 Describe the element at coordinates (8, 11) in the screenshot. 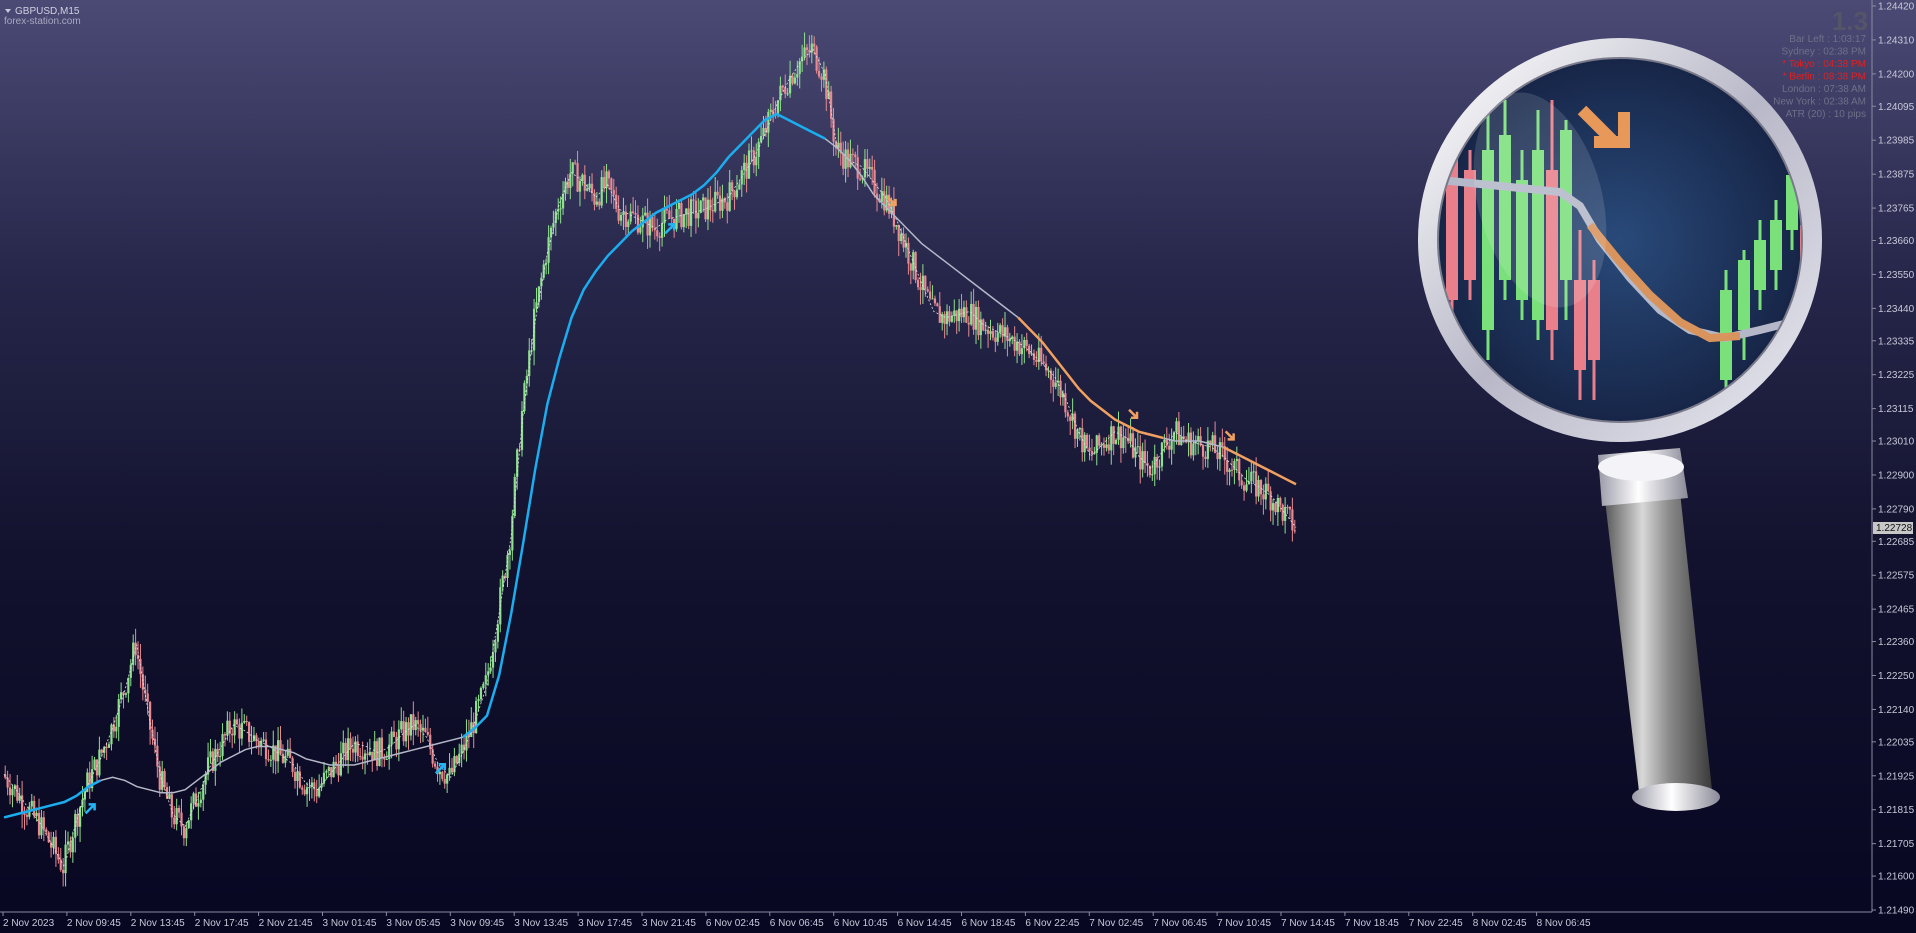

I see `dropdown-triangle-icon` at that location.